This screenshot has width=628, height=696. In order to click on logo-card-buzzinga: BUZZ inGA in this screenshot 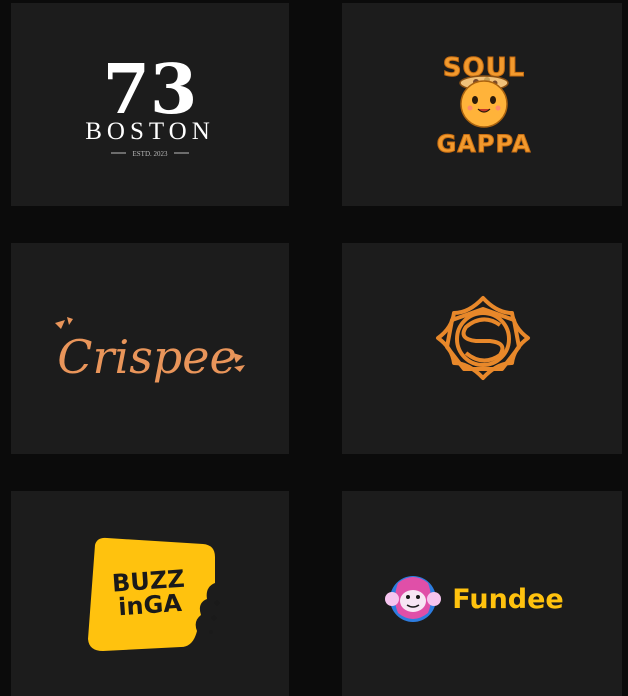, I will do `click(150, 593)`.